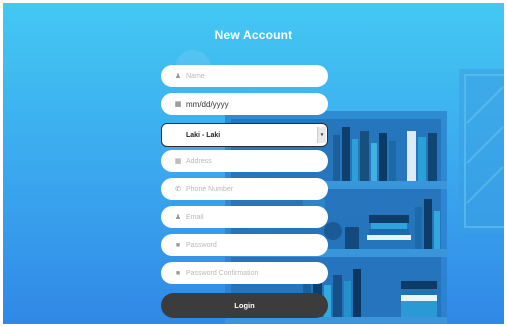 The image size is (507, 327). Describe the element at coordinates (244, 217) in the screenshot. I see `email-input: ♟ Email` at that location.